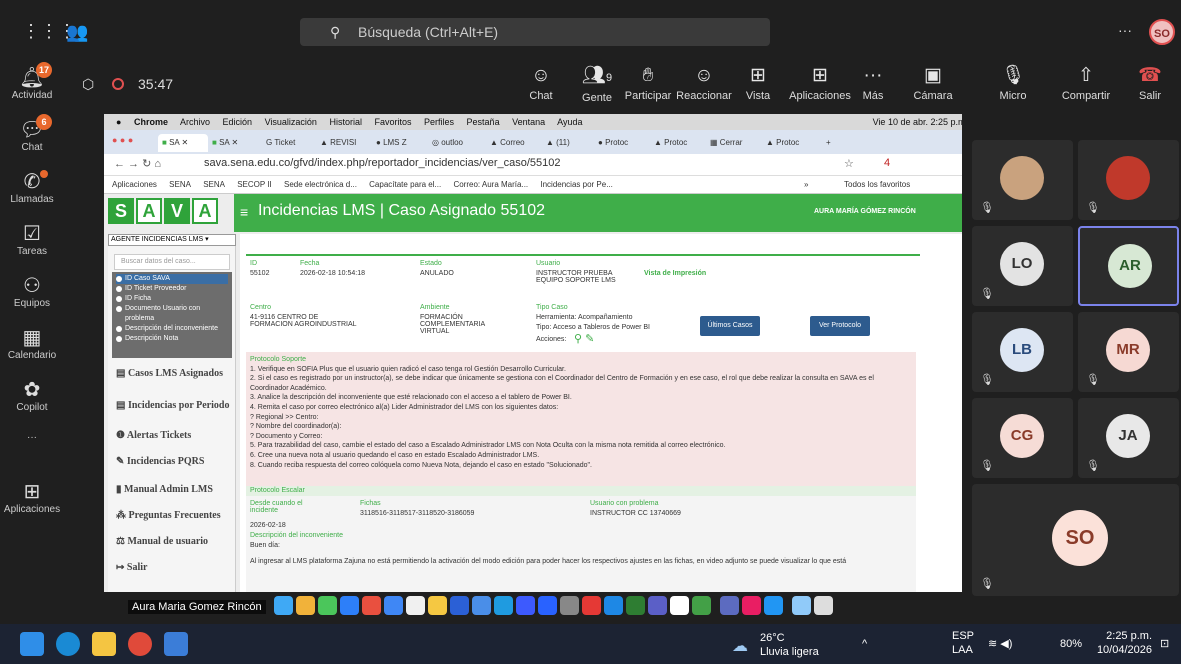  What do you see at coordinates (877, 185) in the screenshot?
I see `all-bookmarks: Todos los favoritos` at bounding box center [877, 185].